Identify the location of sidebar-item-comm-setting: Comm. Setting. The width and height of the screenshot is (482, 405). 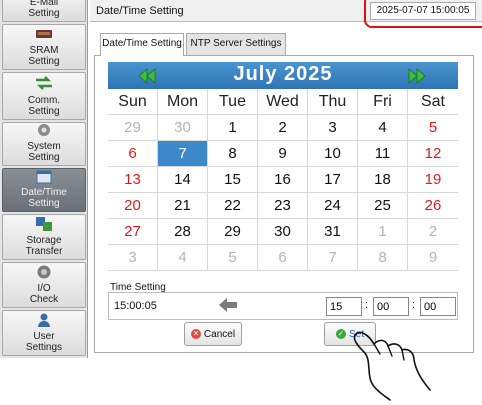
(44, 96).